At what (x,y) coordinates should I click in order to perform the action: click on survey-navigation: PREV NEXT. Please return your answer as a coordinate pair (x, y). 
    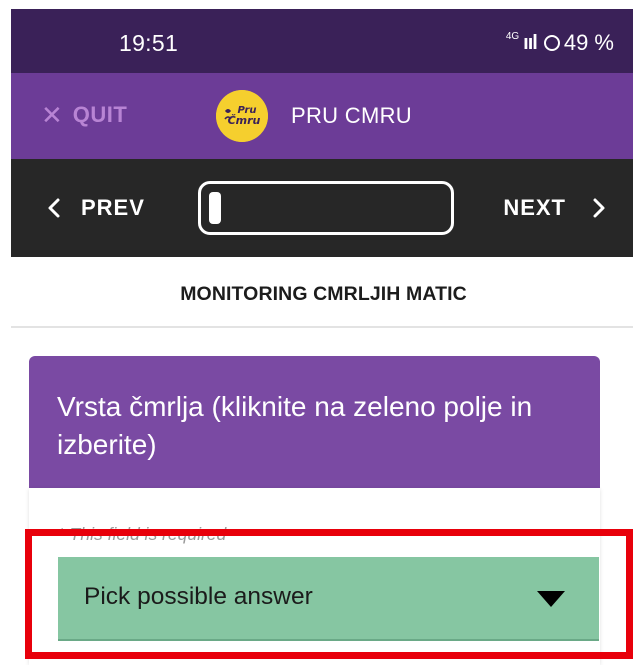
    Looking at the image, I should click on (322, 208).